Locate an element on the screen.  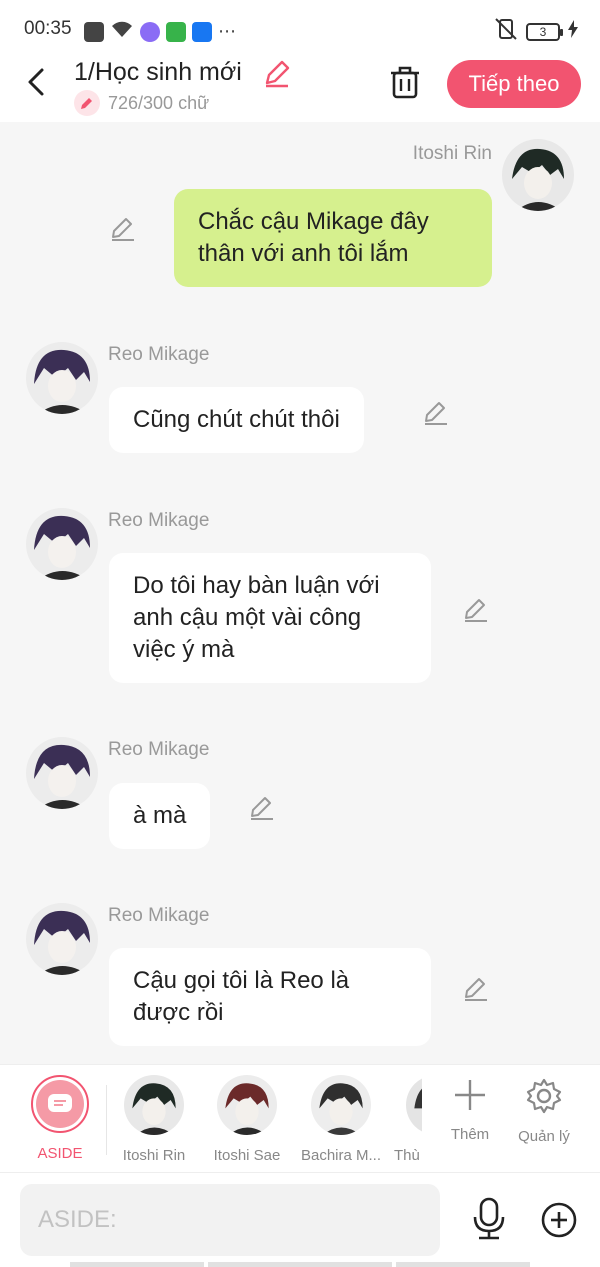
manage-button: Quản lý is located at coordinates (544, 1111).